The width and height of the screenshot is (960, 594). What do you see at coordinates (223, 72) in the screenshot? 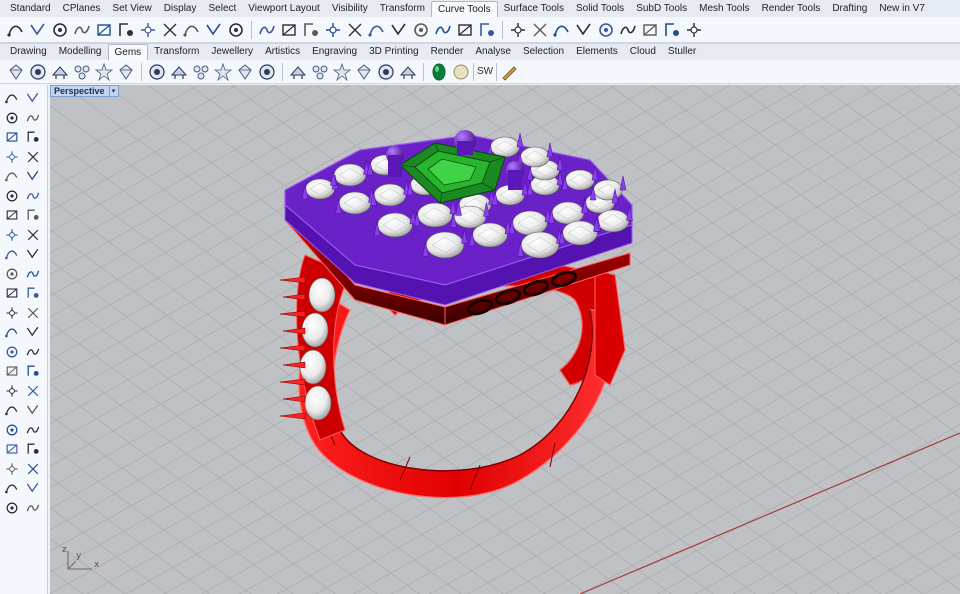
I see `bezel-icon` at bounding box center [223, 72].